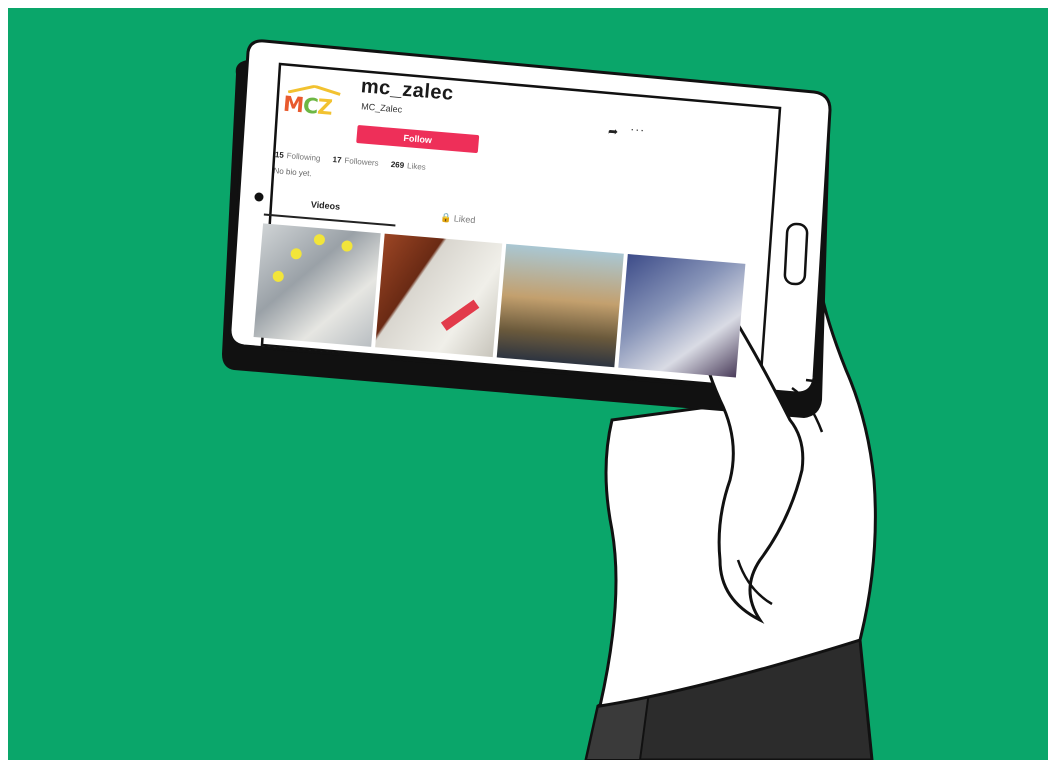 This screenshot has height=760, width=1050. Describe the element at coordinates (324, 107) in the screenshot. I see `logo-letter-z: Z` at that location.